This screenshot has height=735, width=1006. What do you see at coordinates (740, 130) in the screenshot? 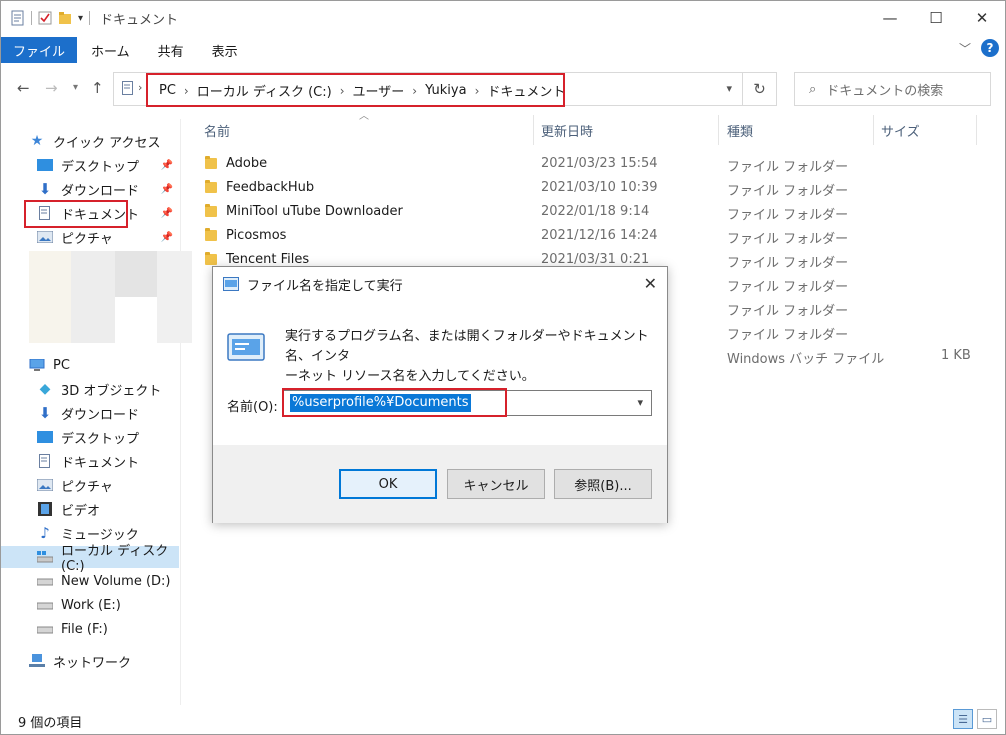
I see `column-header-type: 種類` at bounding box center [740, 130].